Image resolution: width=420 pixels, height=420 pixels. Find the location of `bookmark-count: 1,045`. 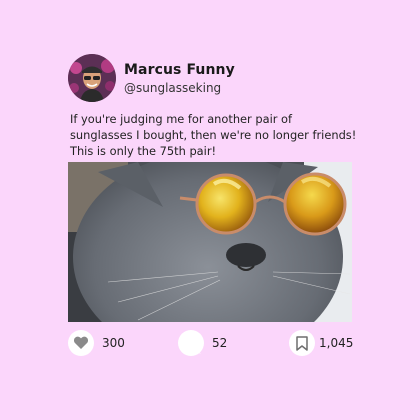

bookmark-count: 1,045 is located at coordinates (336, 343).